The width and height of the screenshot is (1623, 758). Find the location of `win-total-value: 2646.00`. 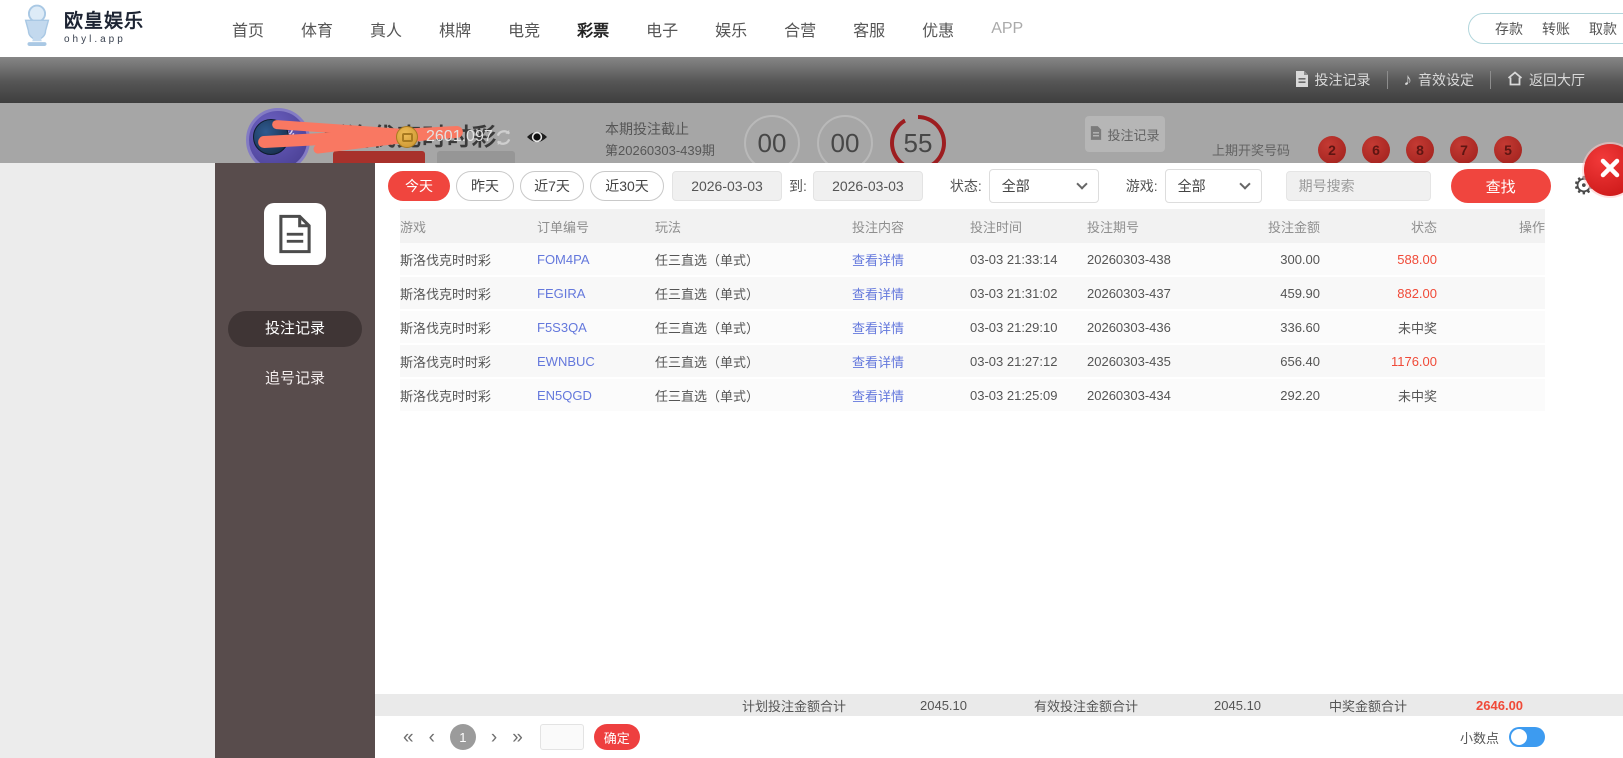

win-total-value: 2646.00 is located at coordinates (1500, 705).